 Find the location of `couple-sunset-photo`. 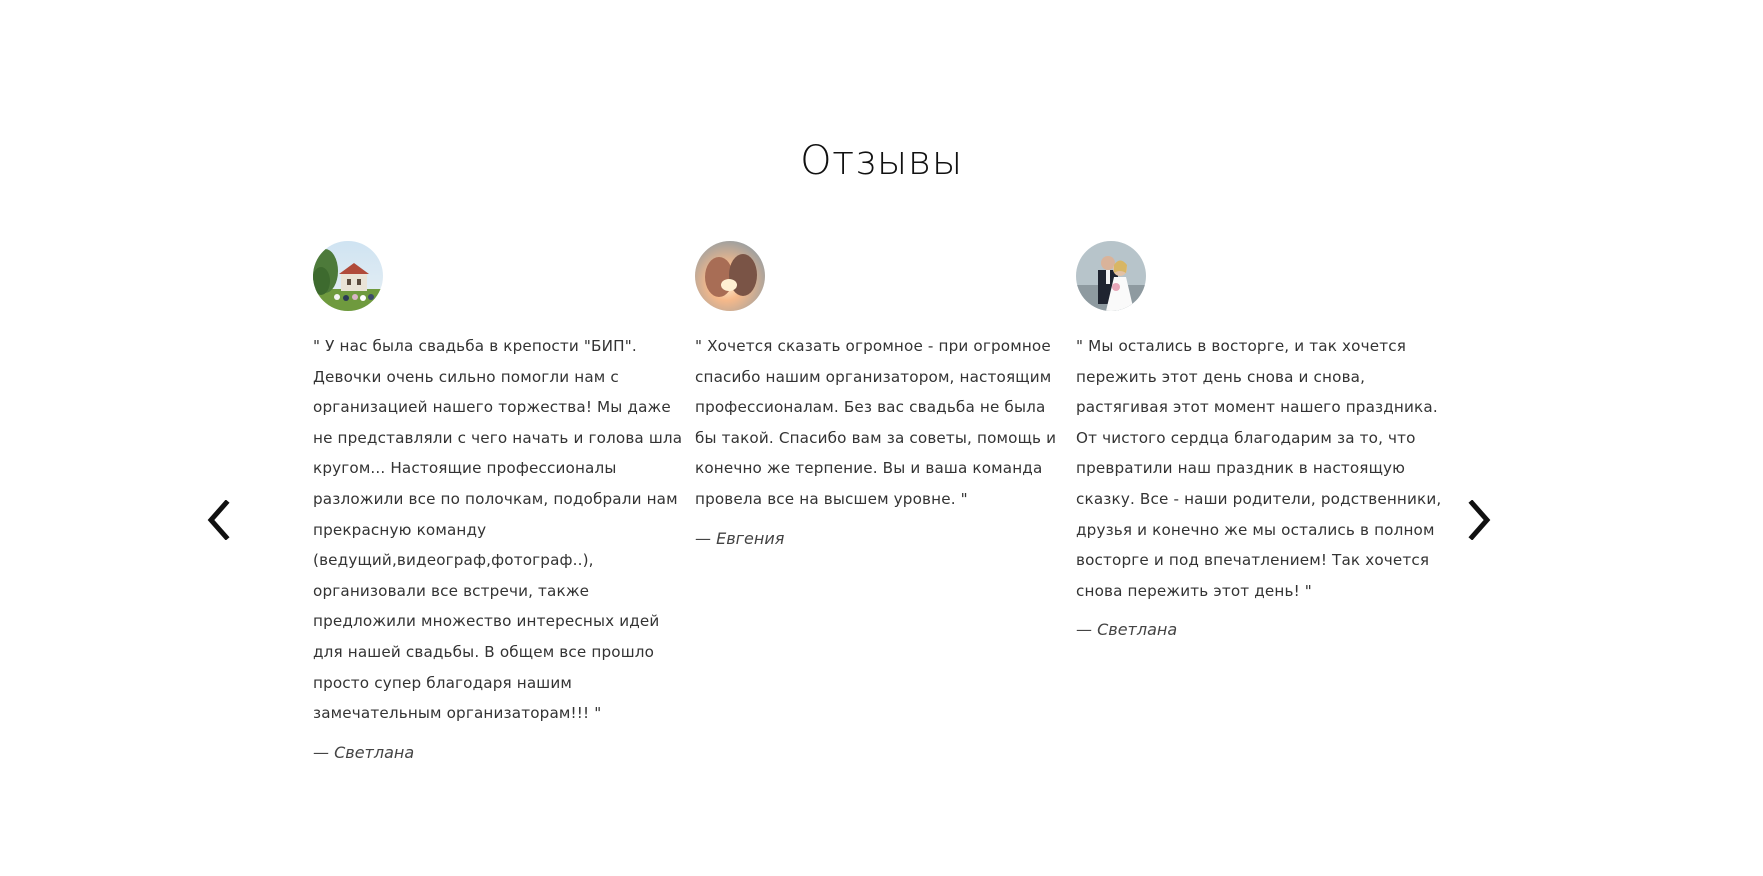

couple-sunset-photo is located at coordinates (730, 276).